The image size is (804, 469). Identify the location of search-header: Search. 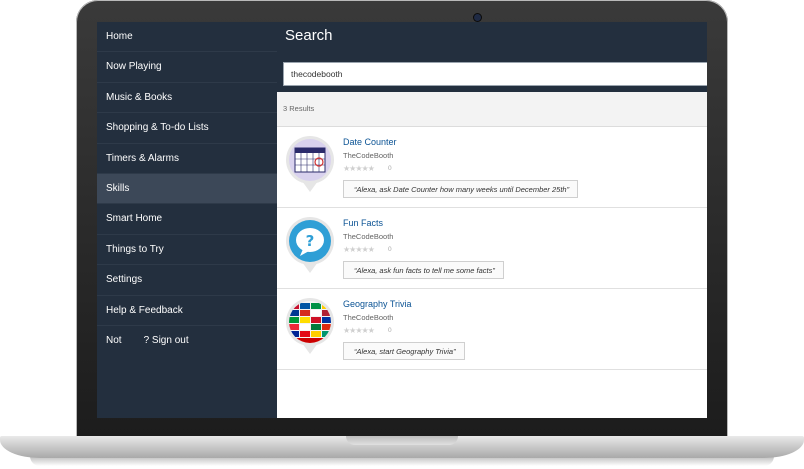
(492, 57).